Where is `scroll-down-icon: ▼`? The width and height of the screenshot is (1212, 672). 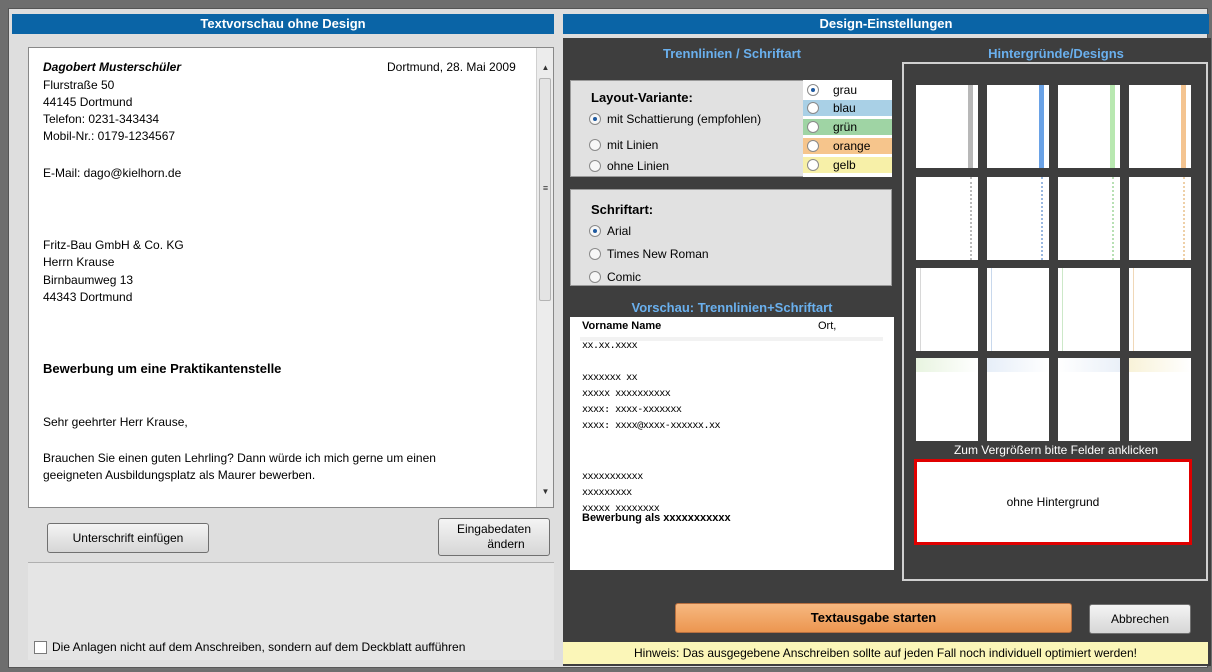
scroll-down-icon: ▼ is located at coordinates (545, 492).